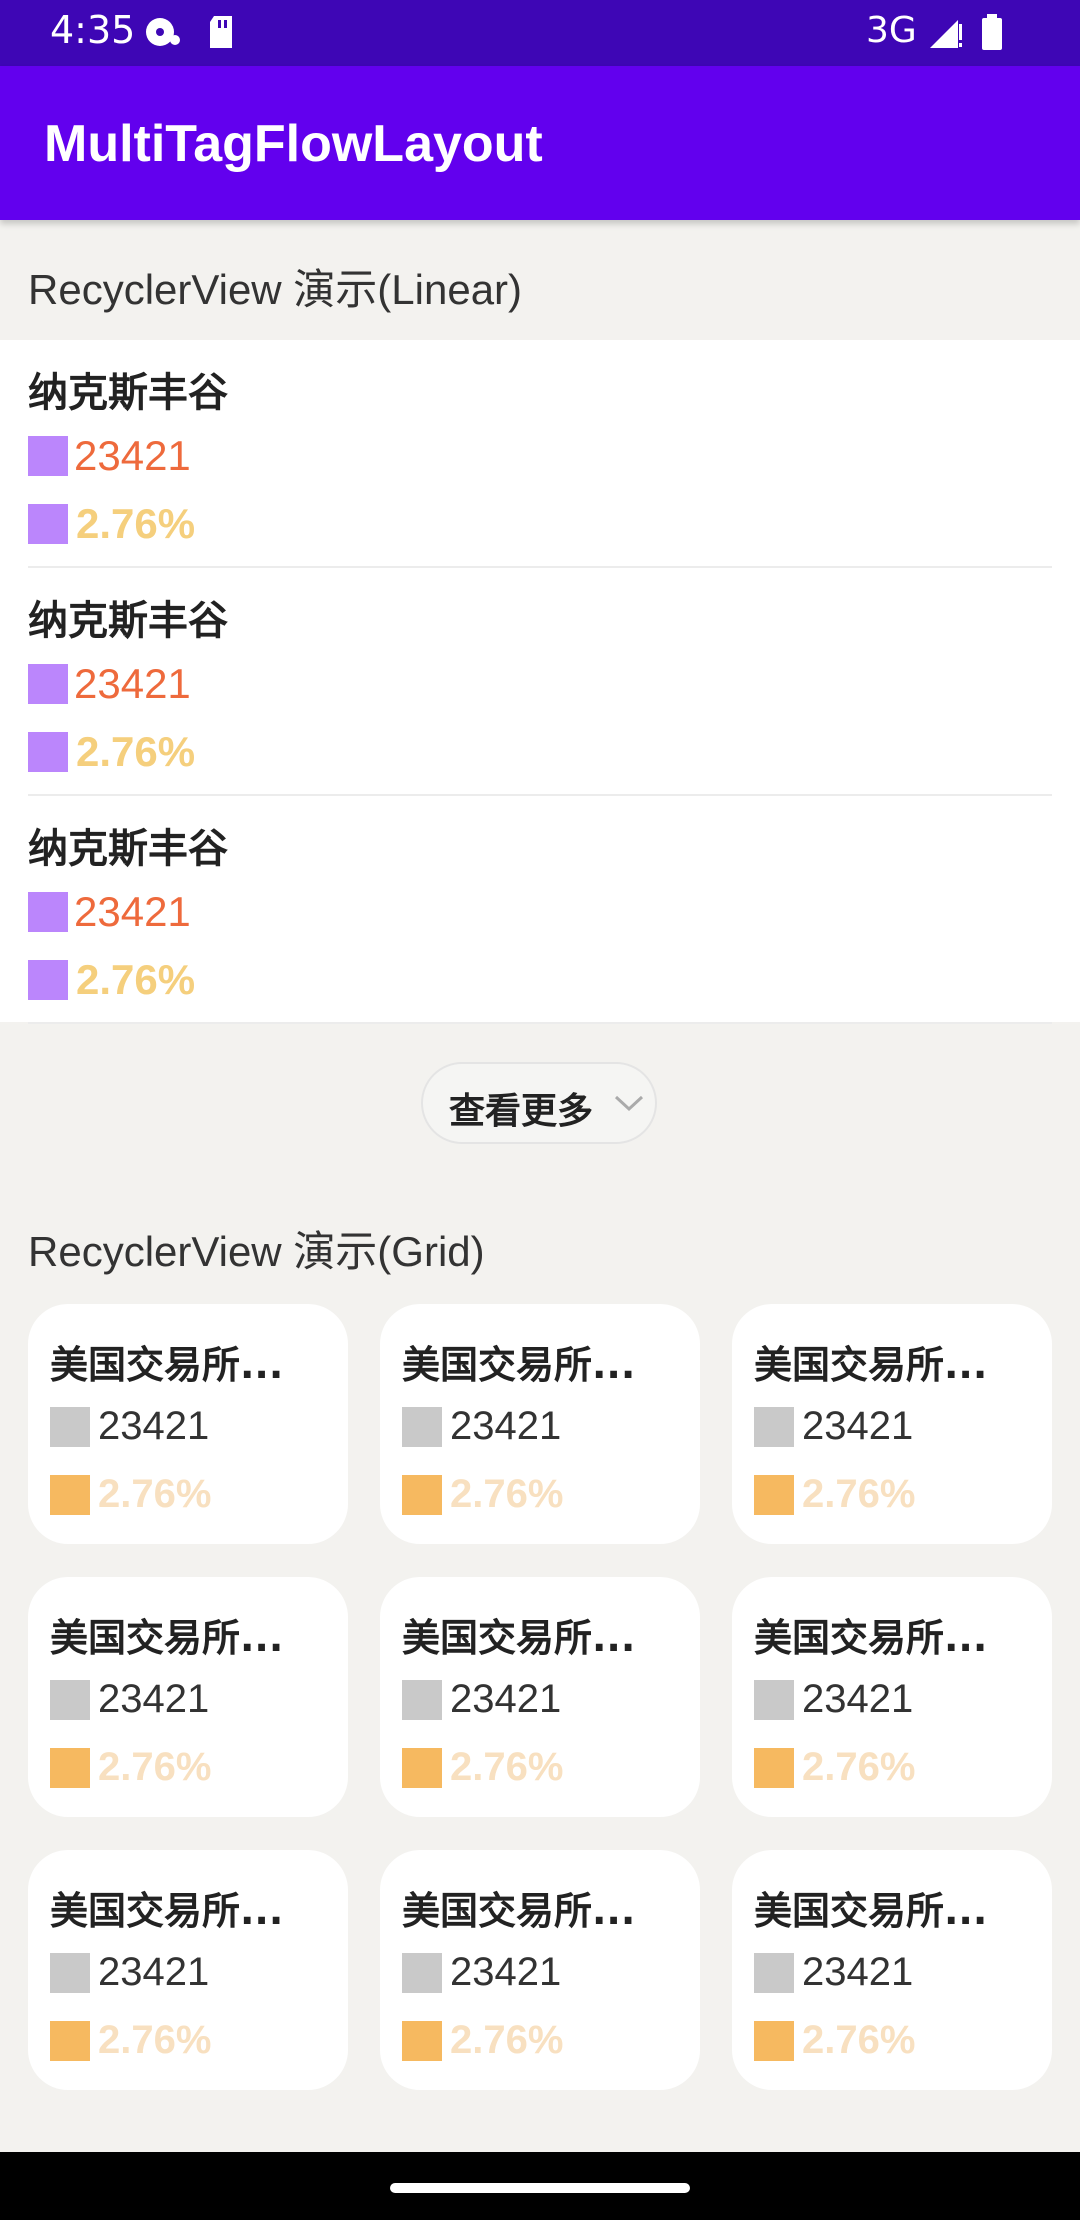 Image resolution: width=1080 pixels, height=2220 pixels. What do you see at coordinates (540, 2188) in the screenshot?
I see `home-gesture-handle` at bounding box center [540, 2188].